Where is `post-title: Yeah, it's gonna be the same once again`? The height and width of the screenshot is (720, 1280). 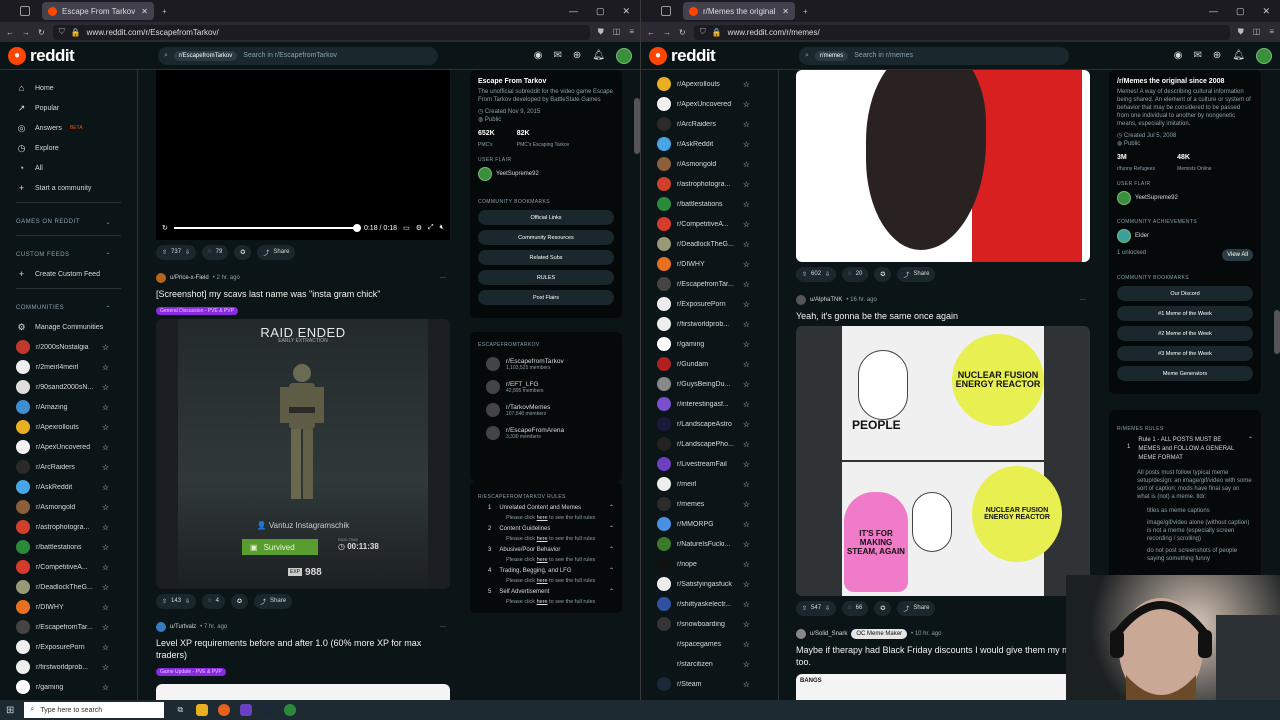
post-title: Yeah, it's gonna be the same once again is located at coordinates (943, 316).